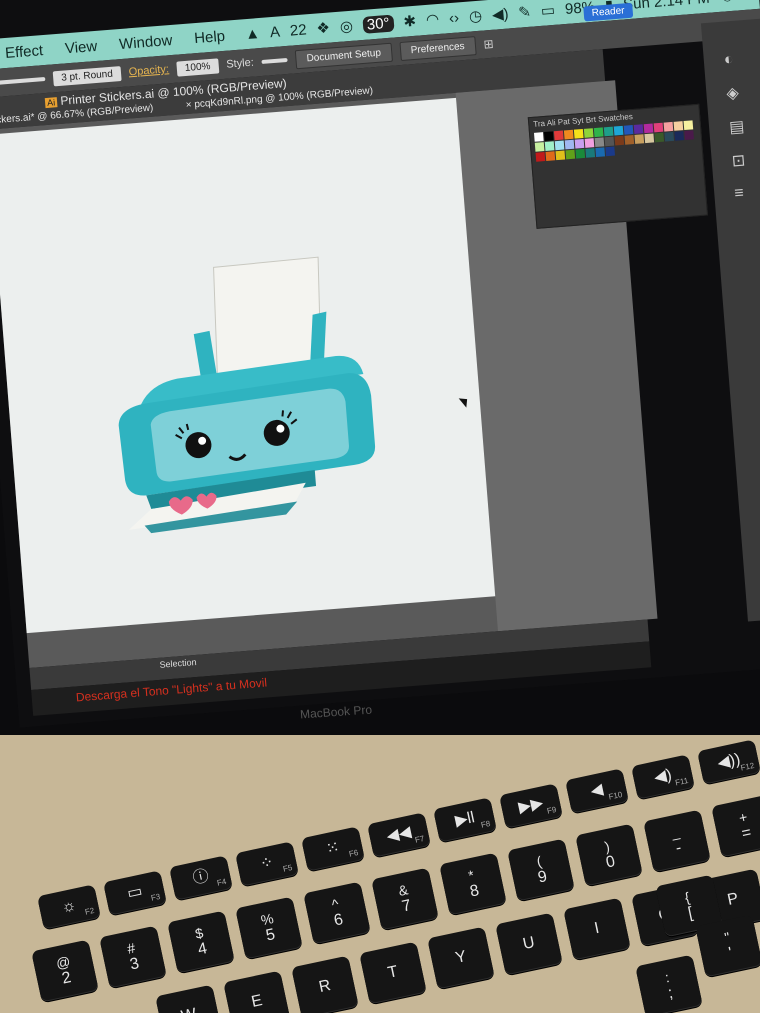 The width and height of the screenshot is (760, 1013). Describe the element at coordinates (438, 48) in the screenshot. I see `preferences-button: Preferences` at that location.